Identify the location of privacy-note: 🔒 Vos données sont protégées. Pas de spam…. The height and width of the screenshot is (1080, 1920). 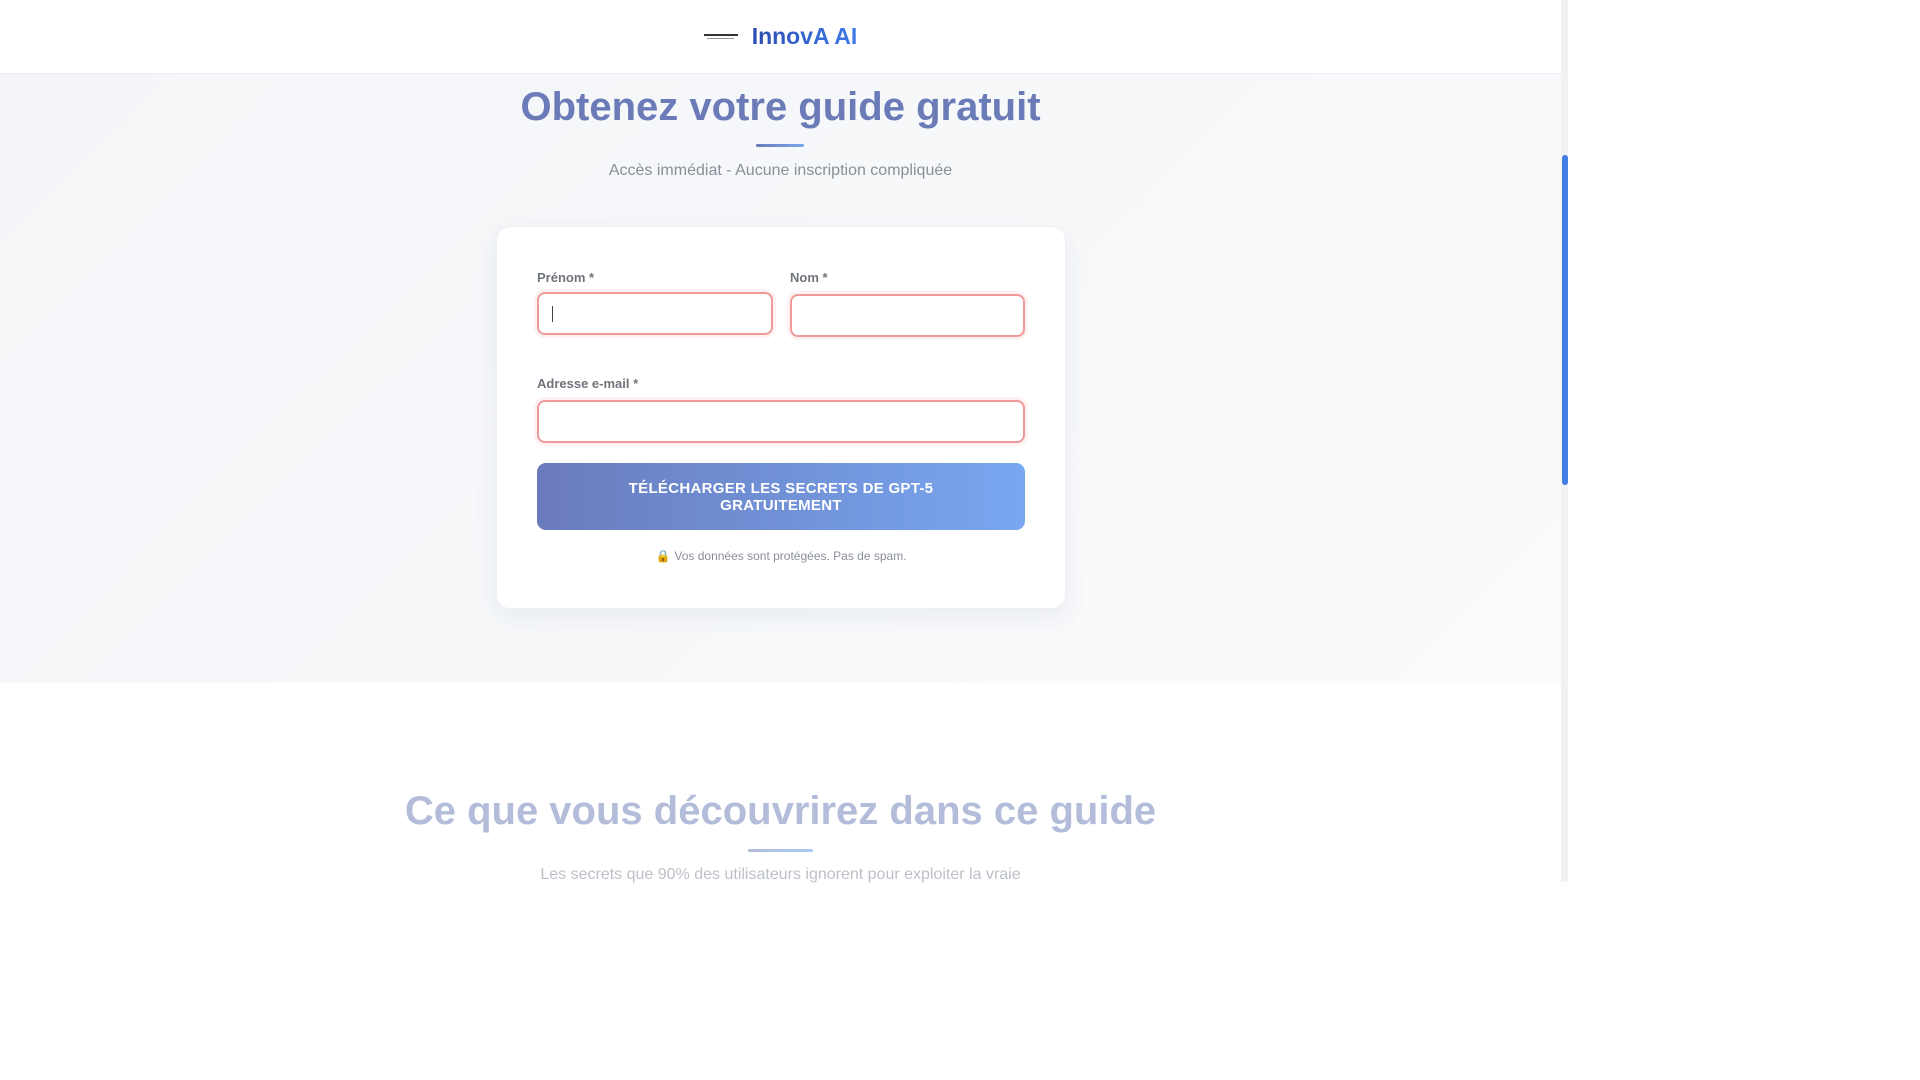
(781, 556).